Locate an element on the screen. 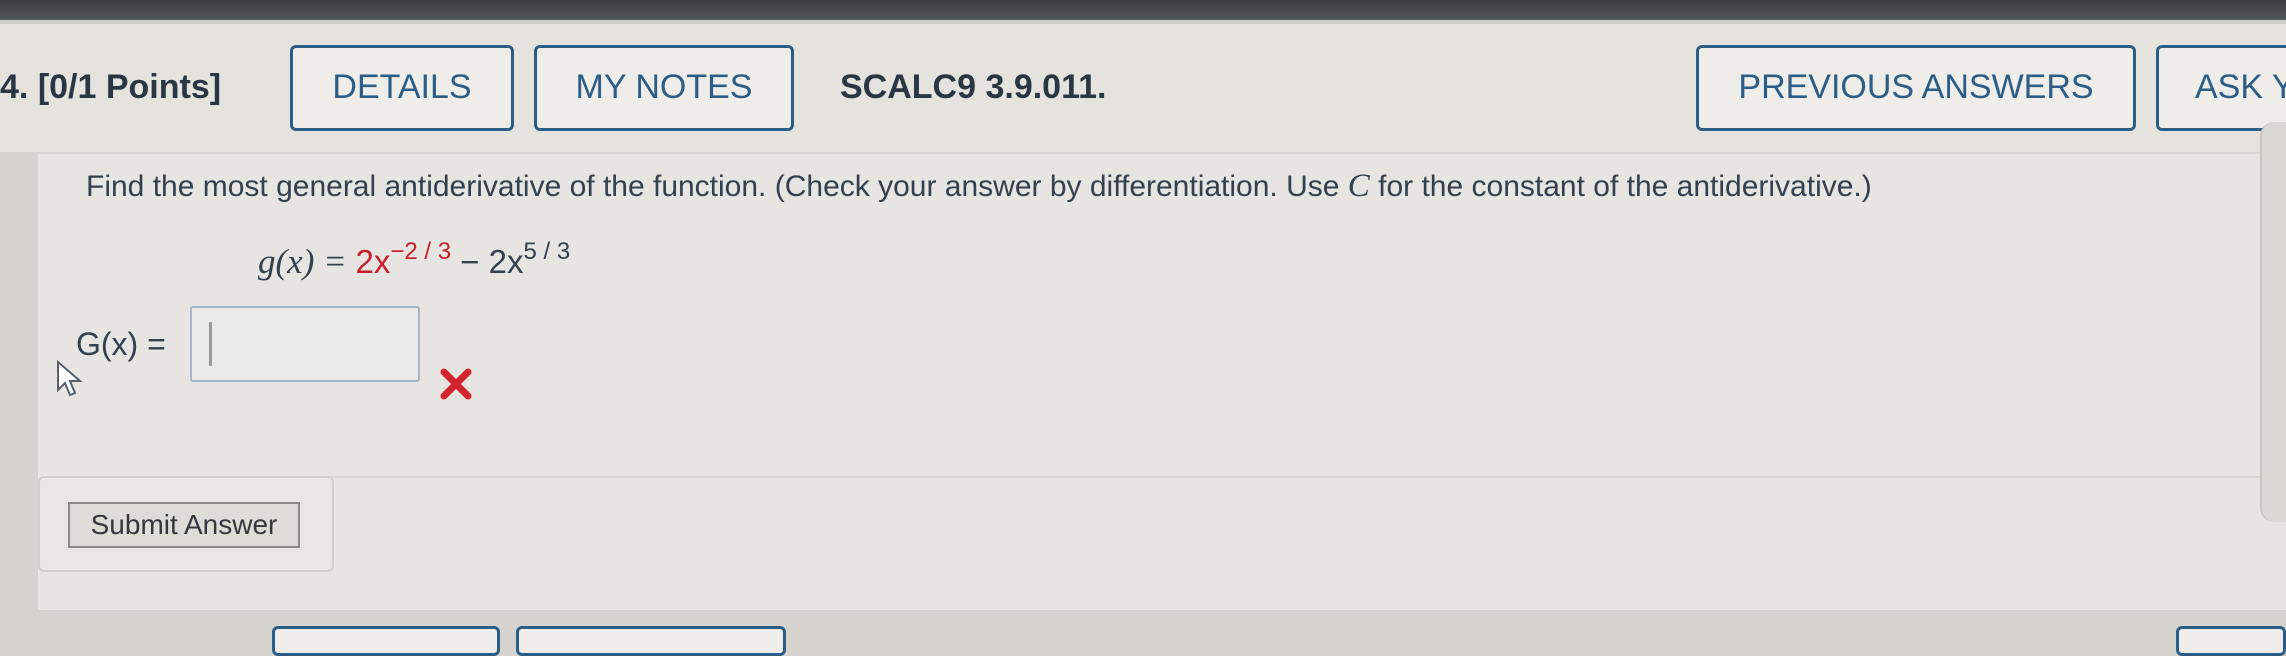 This screenshot has height=656, width=2286. previous-answers-label: PREVIOUS ANSWERS is located at coordinates (1916, 87).